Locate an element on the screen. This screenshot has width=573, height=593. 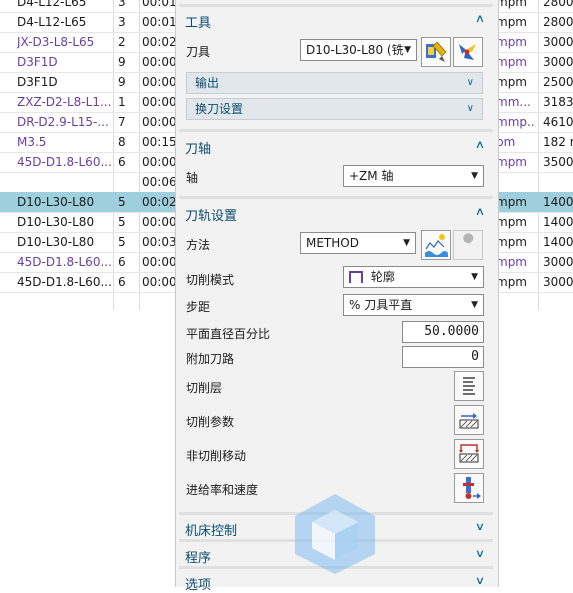
tool-label: 刀具 is located at coordinates (198, 52).